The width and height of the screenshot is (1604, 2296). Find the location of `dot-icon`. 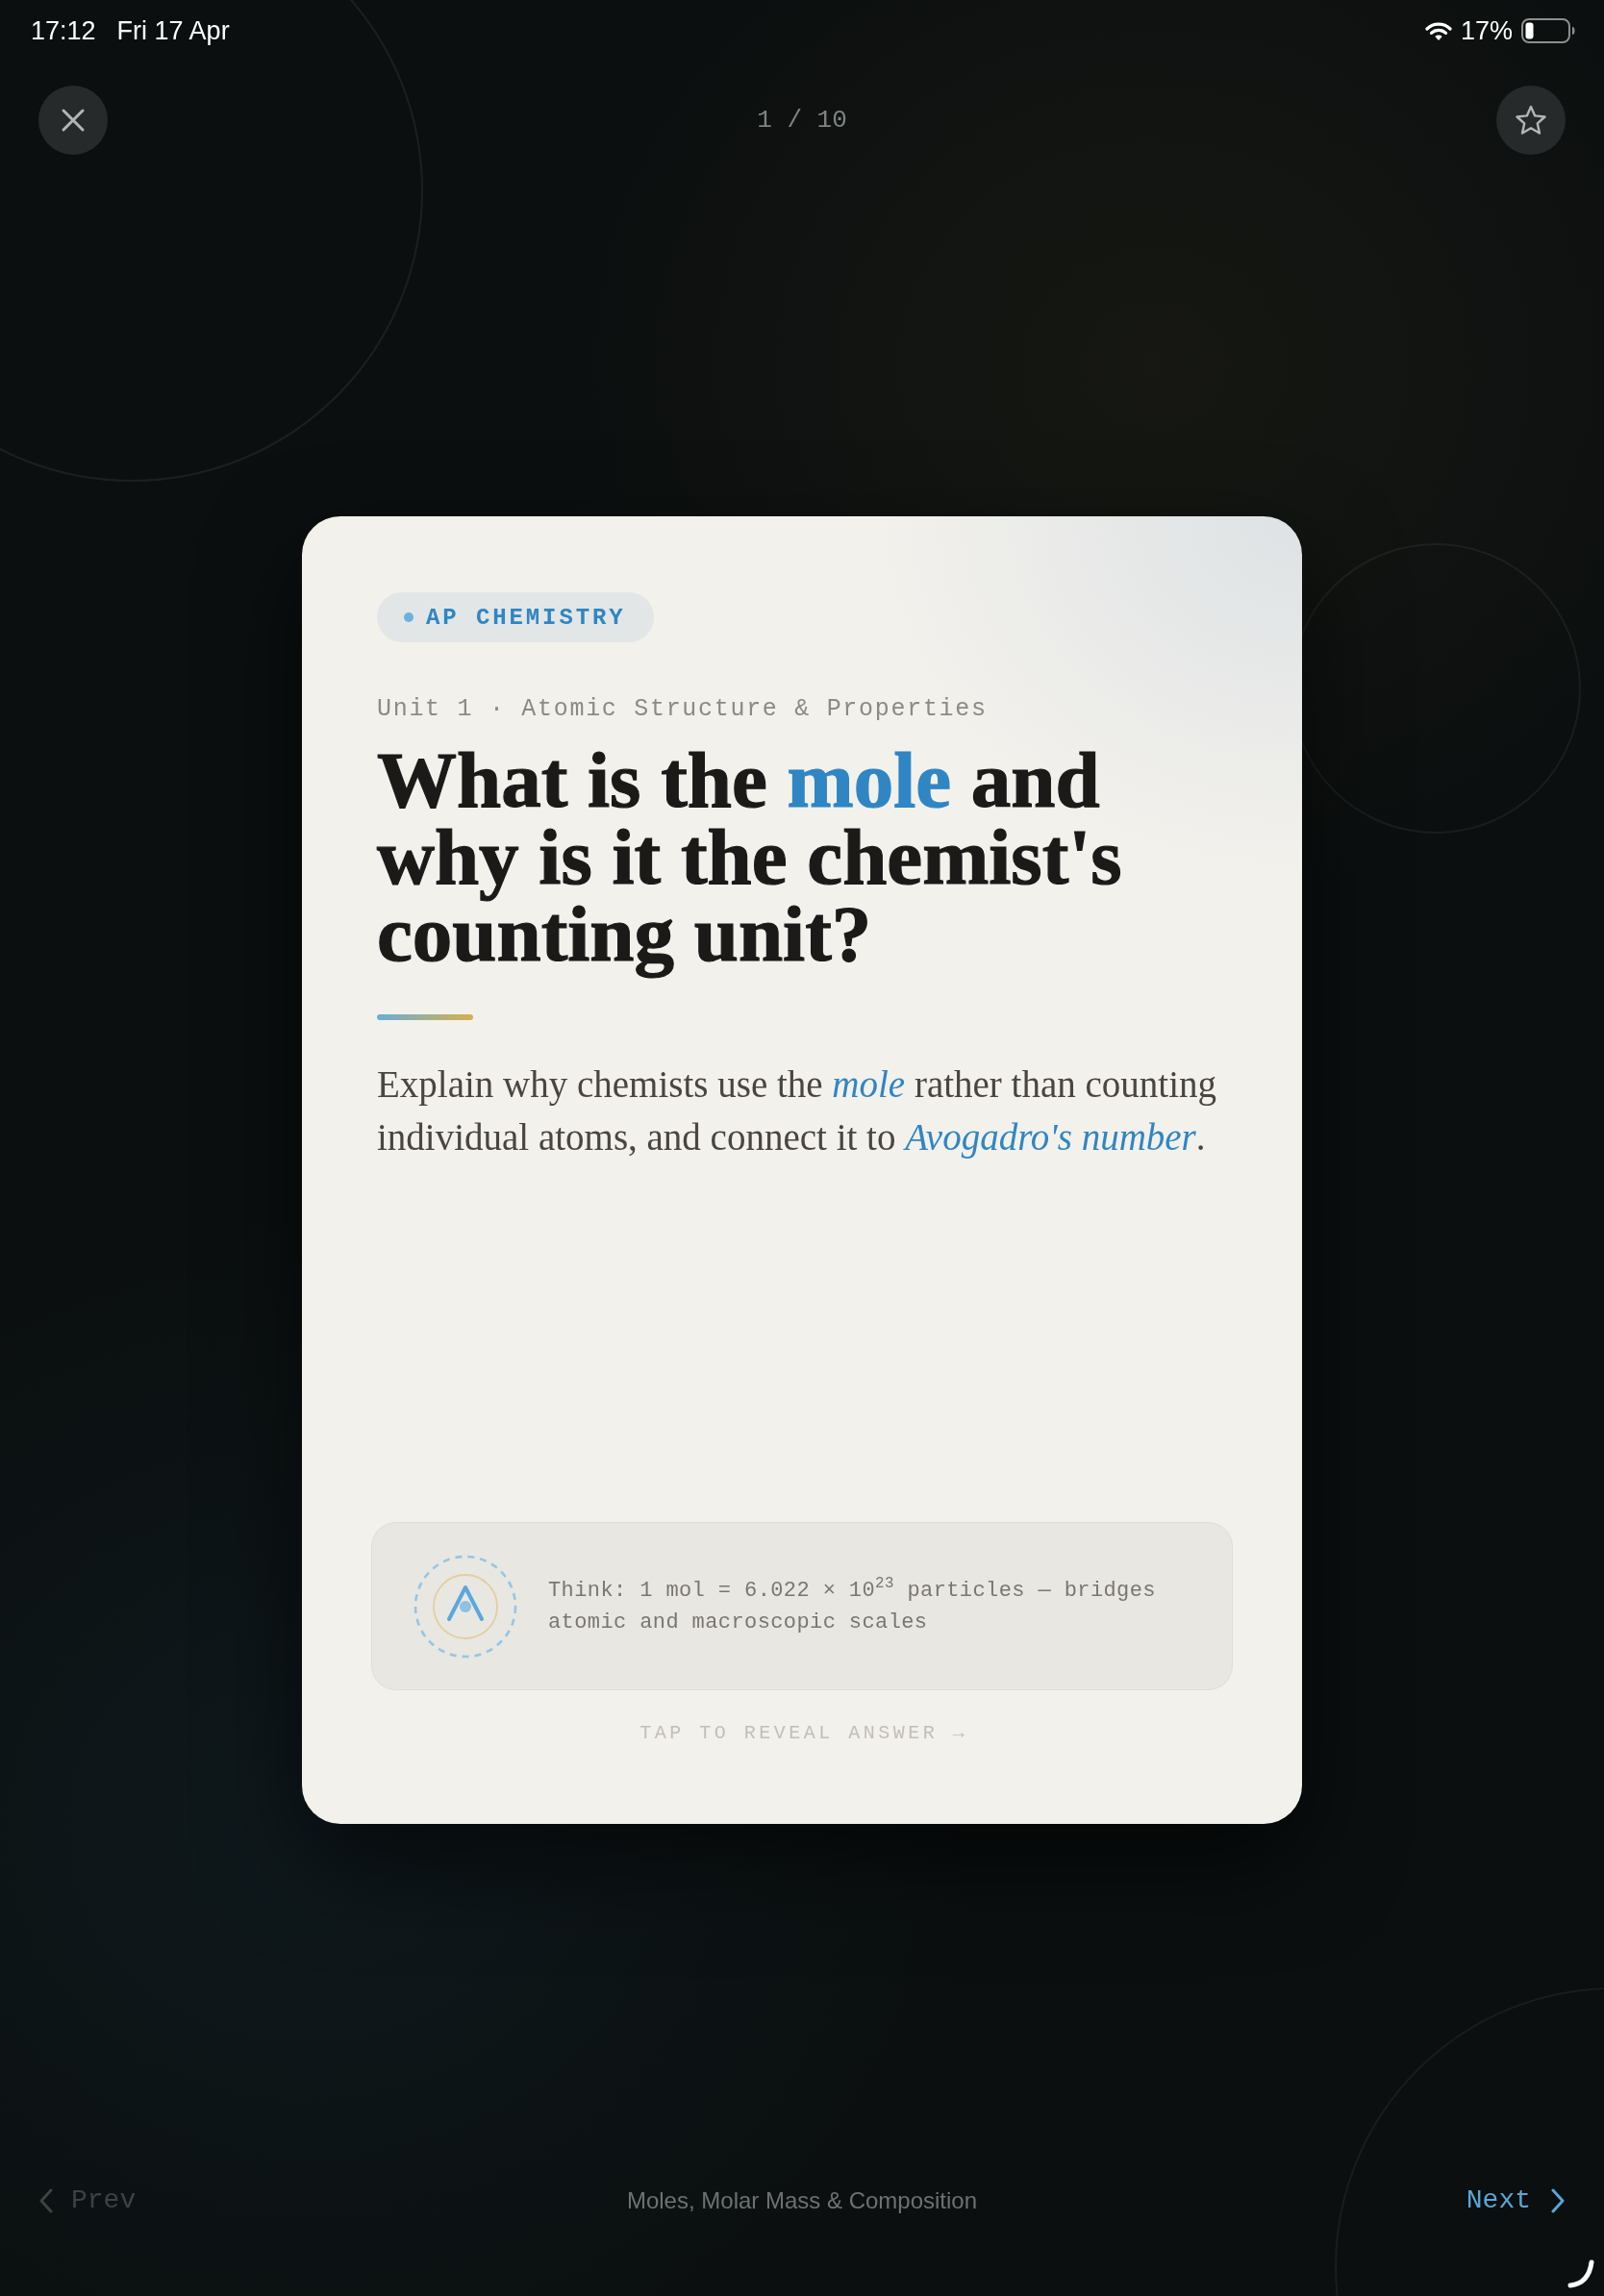

dot-icon is located at coordinates (409, 617).